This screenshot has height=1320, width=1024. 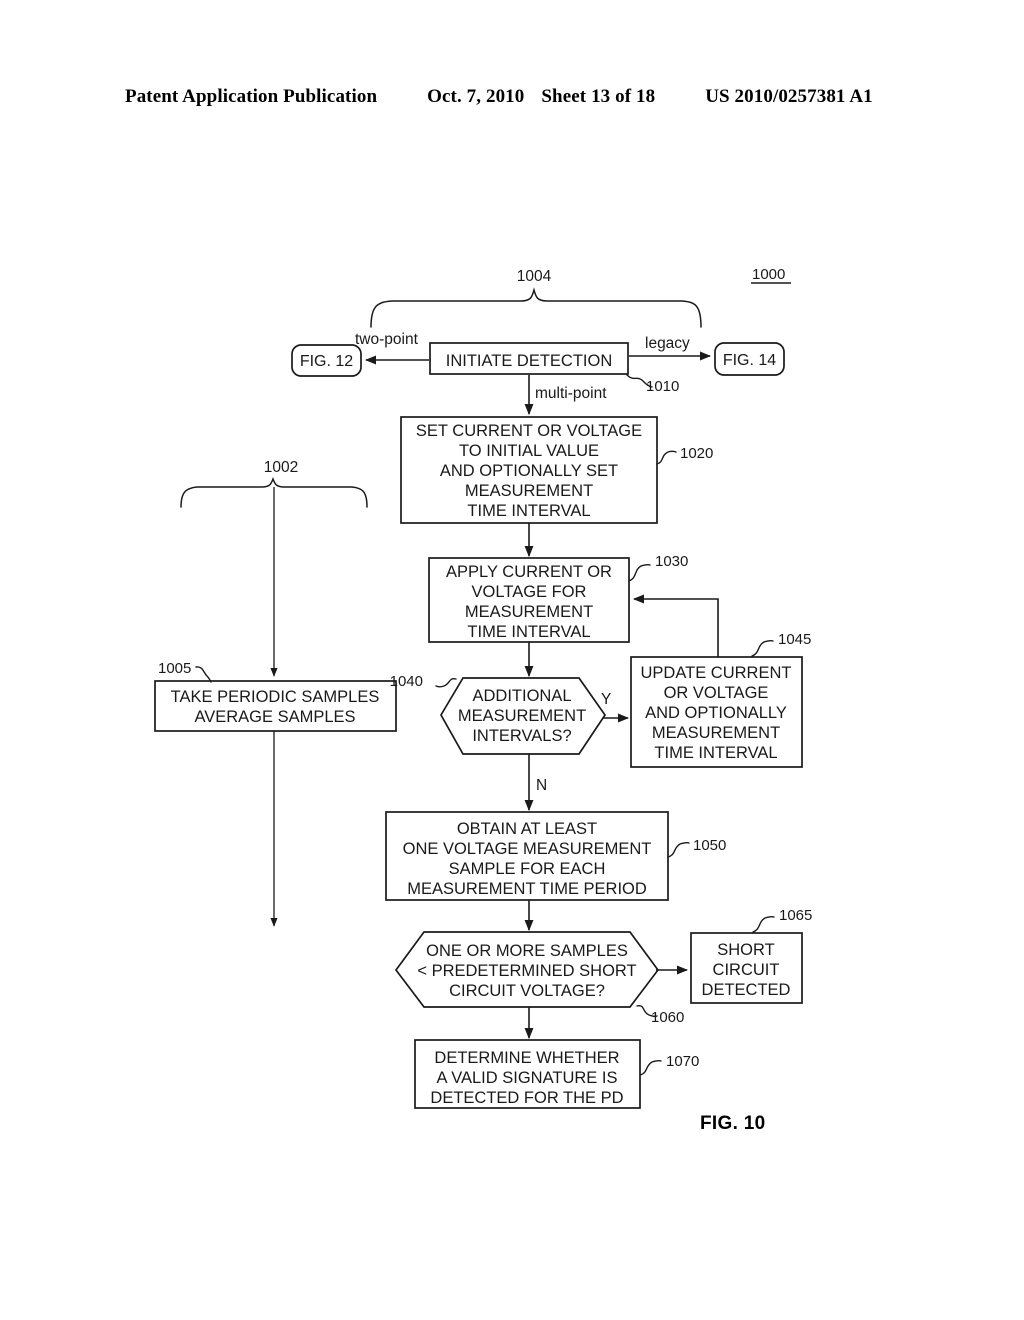 What do you see at coordinates (768, 274) in the screenshot?
I see `ref-1000: 1000` at bounding box center [768, 274].